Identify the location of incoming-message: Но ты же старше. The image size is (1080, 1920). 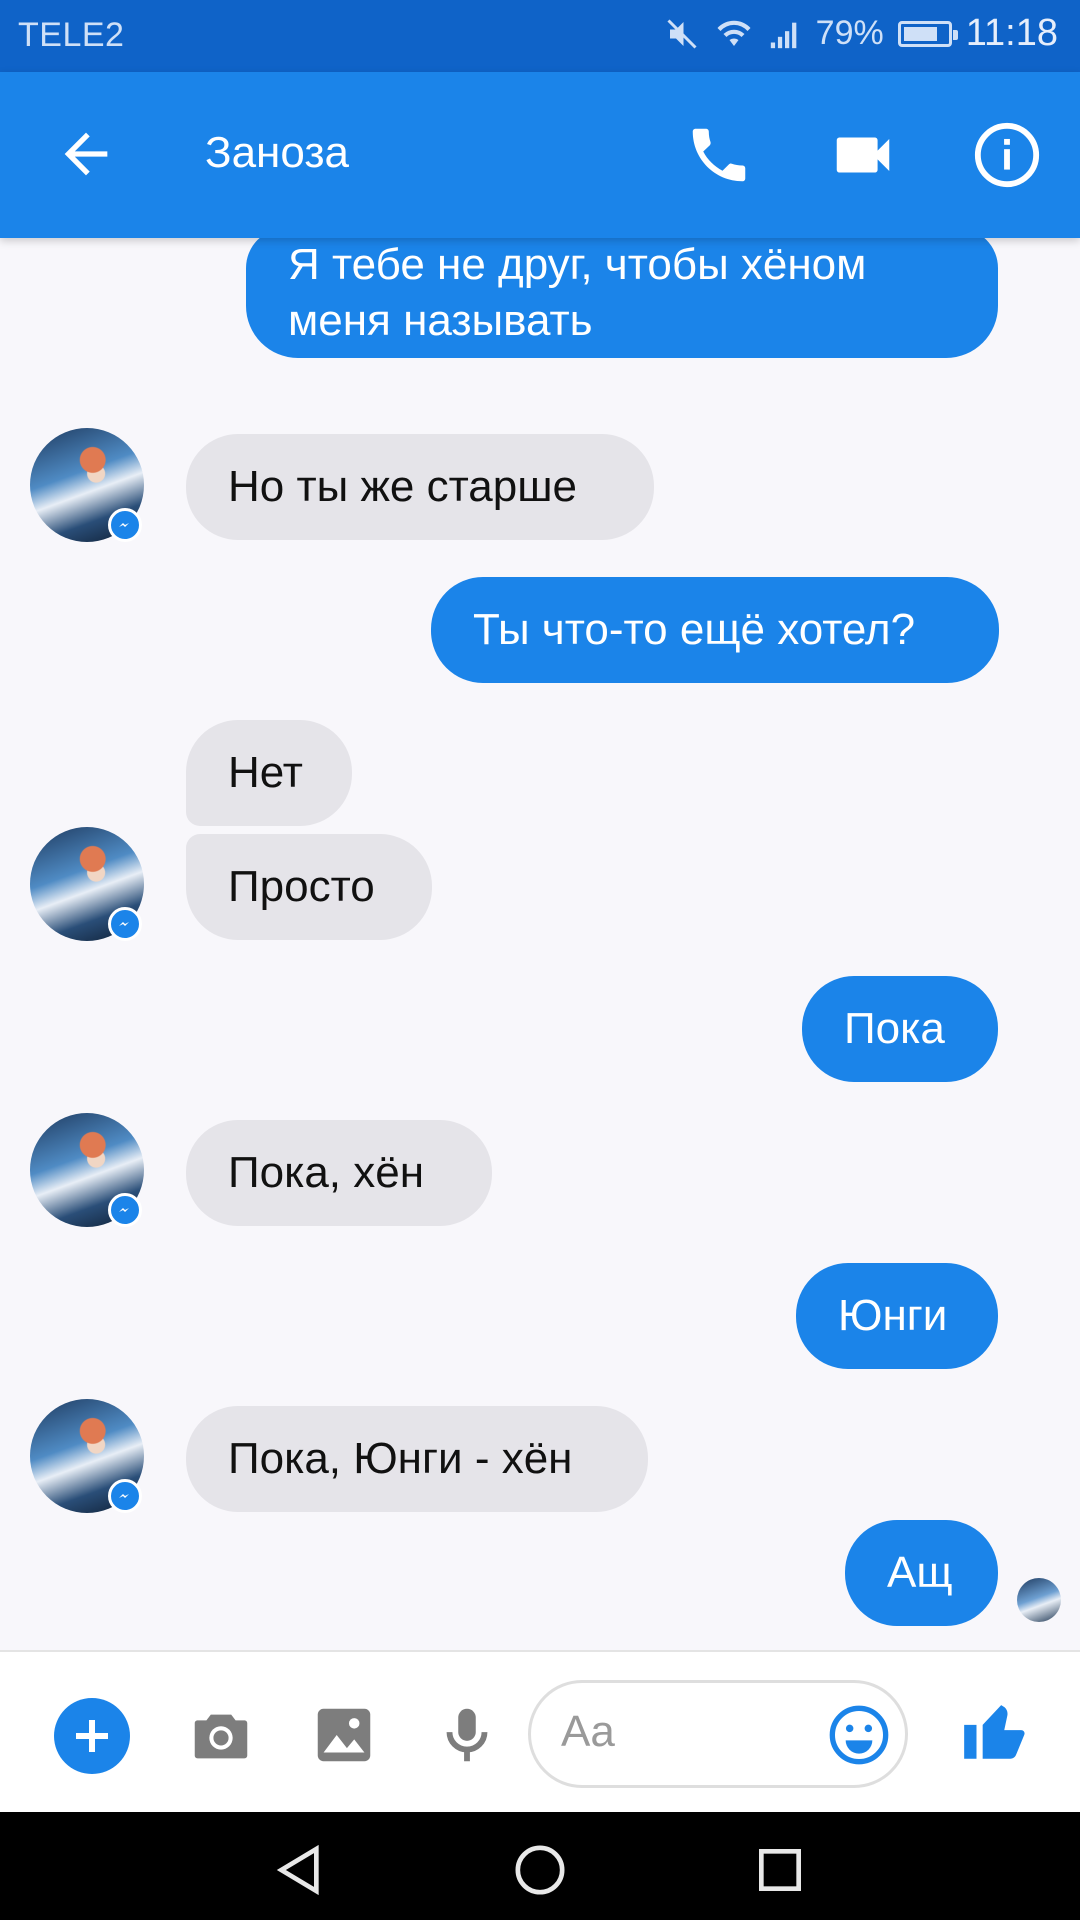
(420, 487).